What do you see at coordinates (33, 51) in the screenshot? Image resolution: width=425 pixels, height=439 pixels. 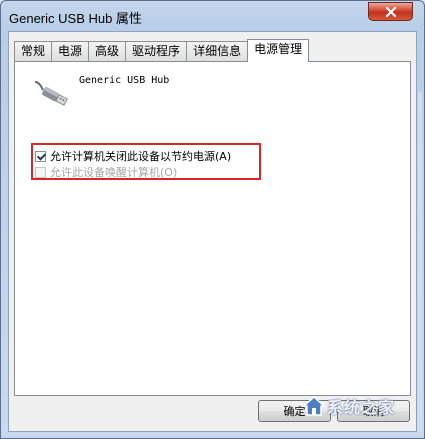 I see `tab-general: 常规` at bounding box center [33, 51].